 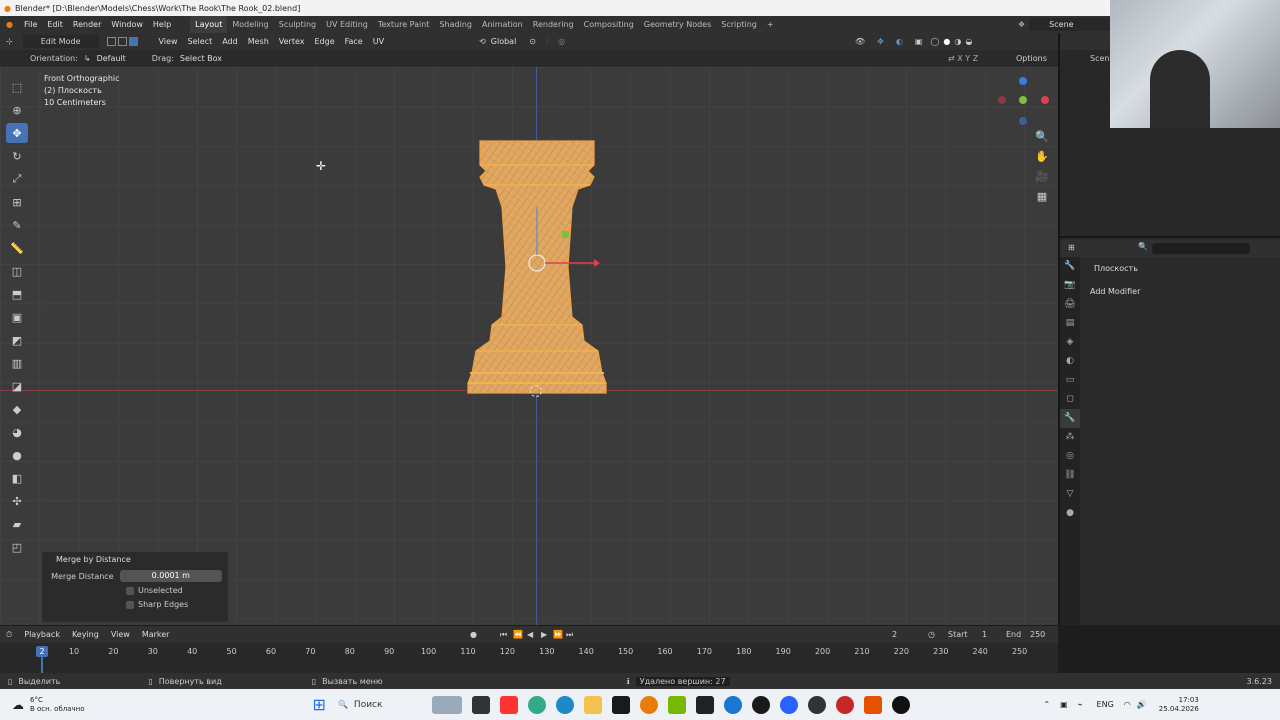 I want to click on playhead-frame-label: 2, so click(x=42, y=651).